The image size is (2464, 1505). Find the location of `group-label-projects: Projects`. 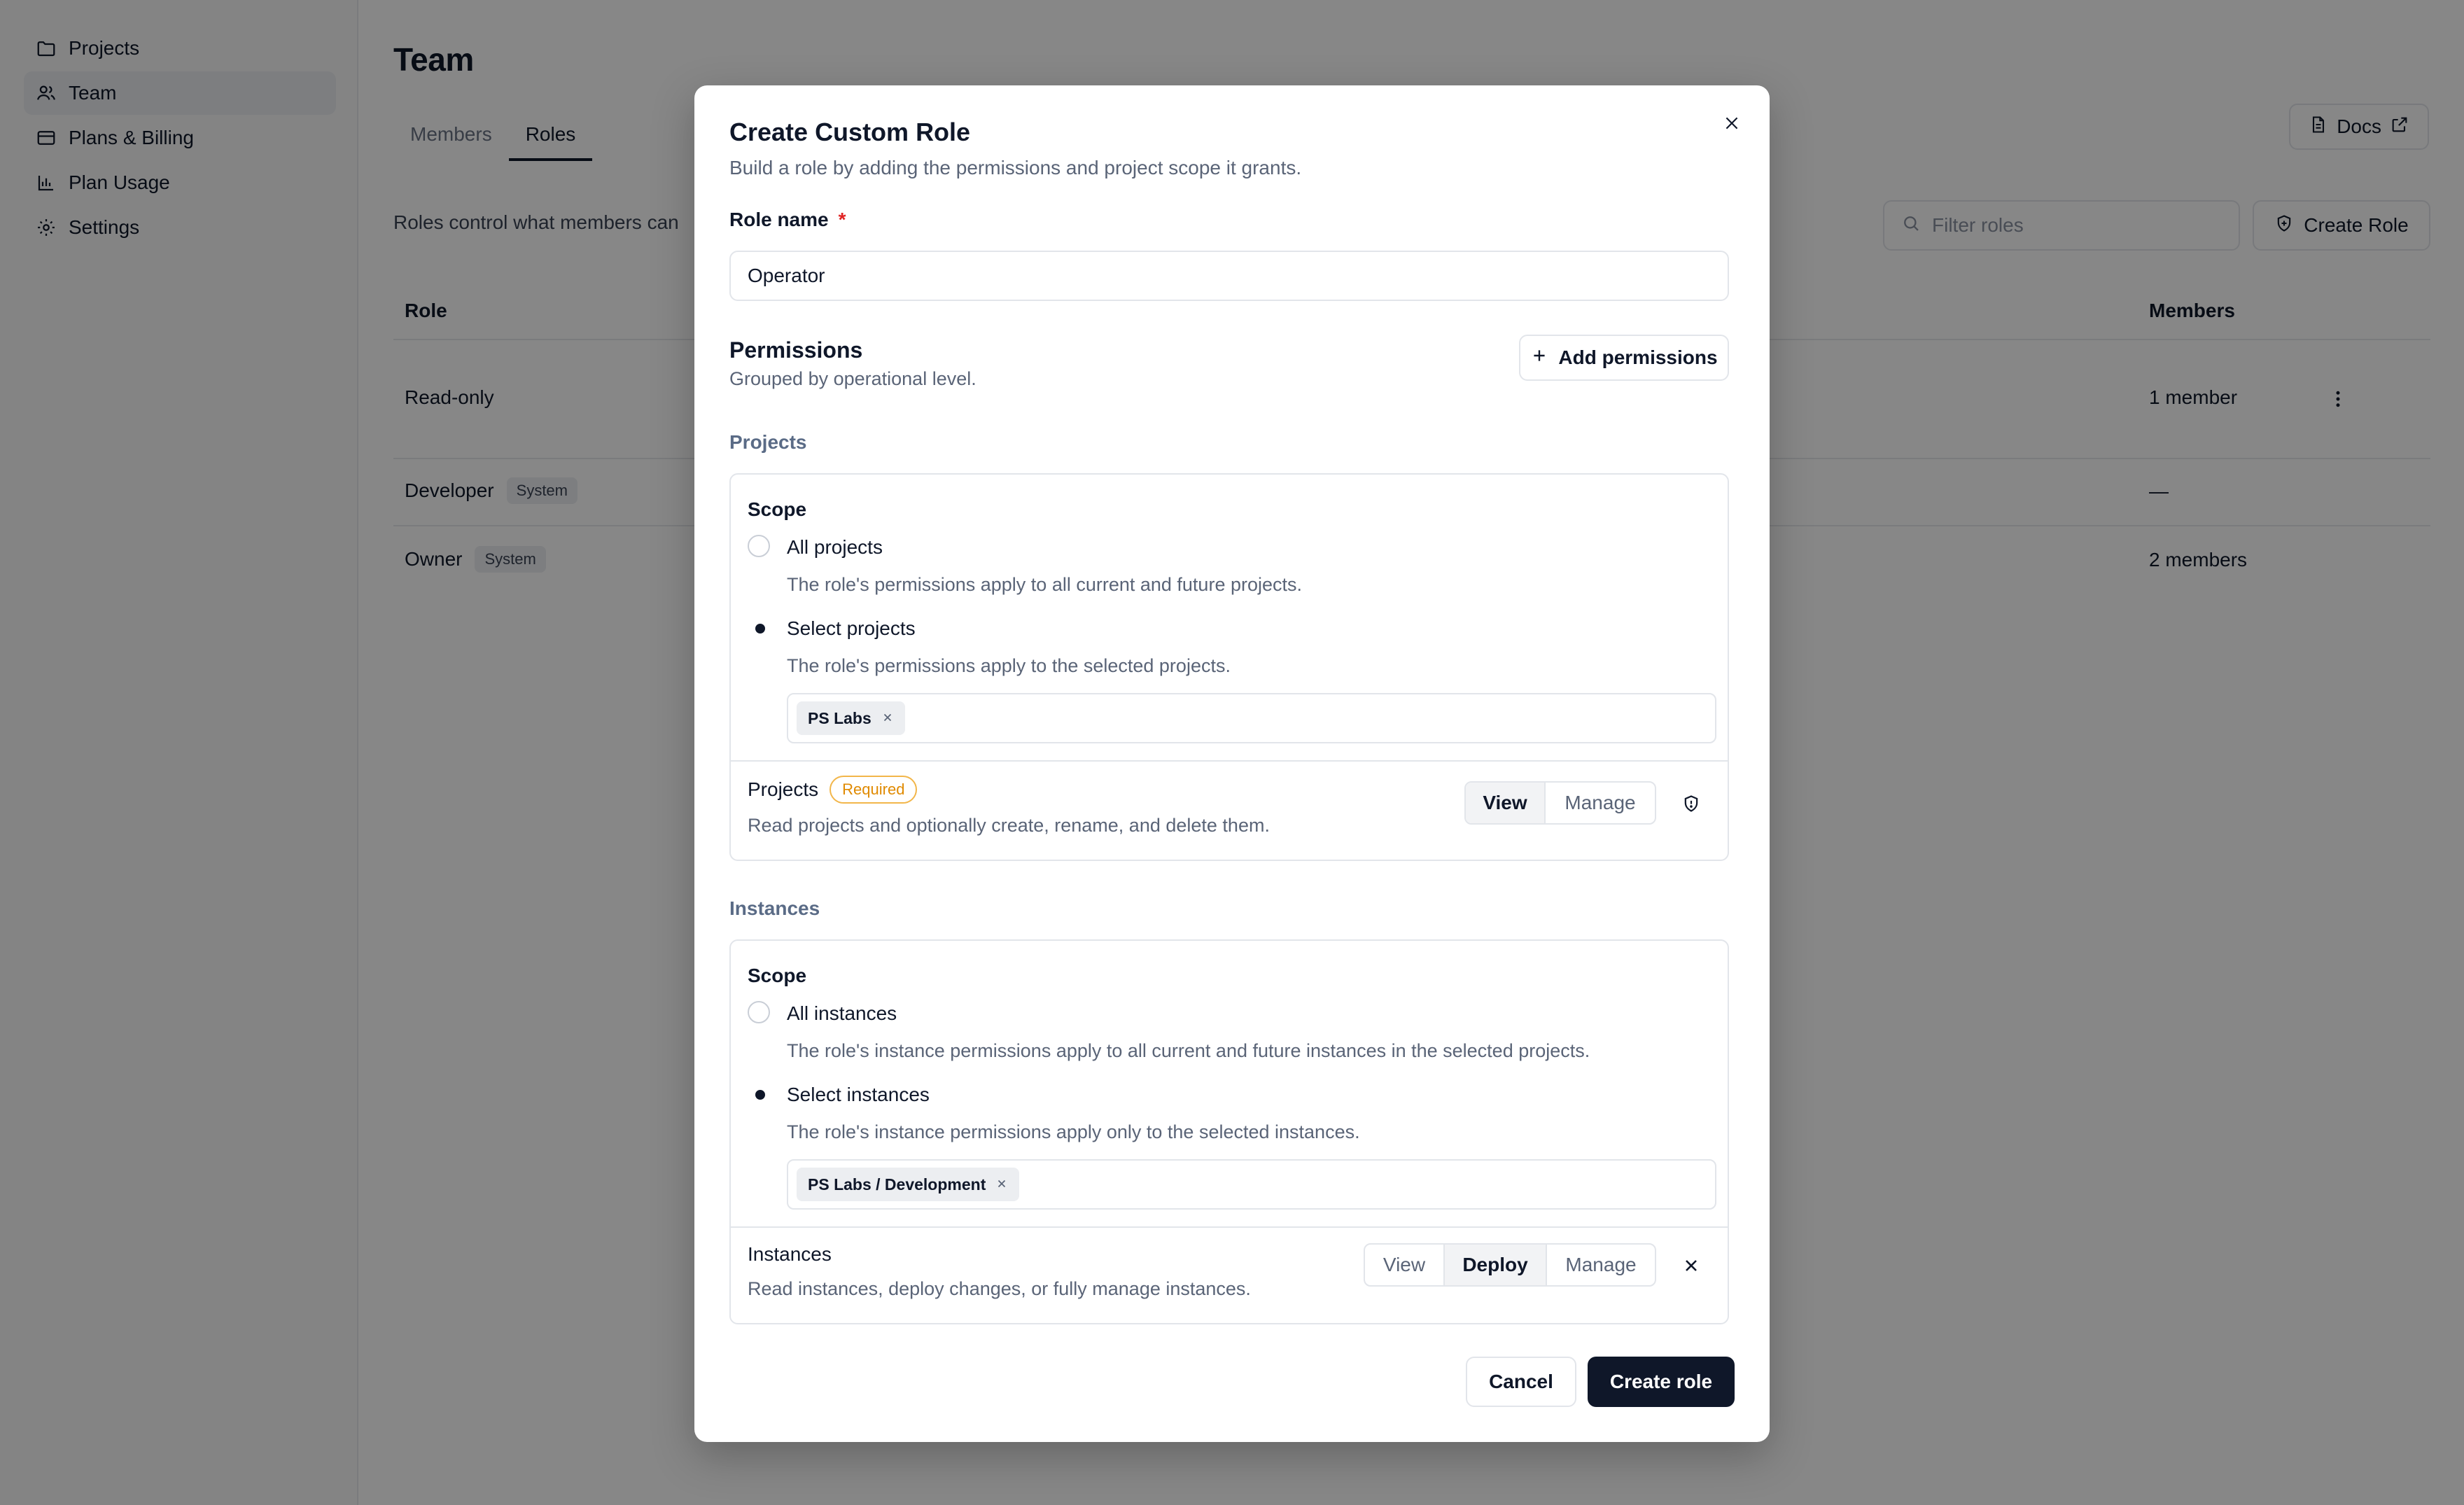

group-label-projects: Projects is located at coordinates (768, 442).